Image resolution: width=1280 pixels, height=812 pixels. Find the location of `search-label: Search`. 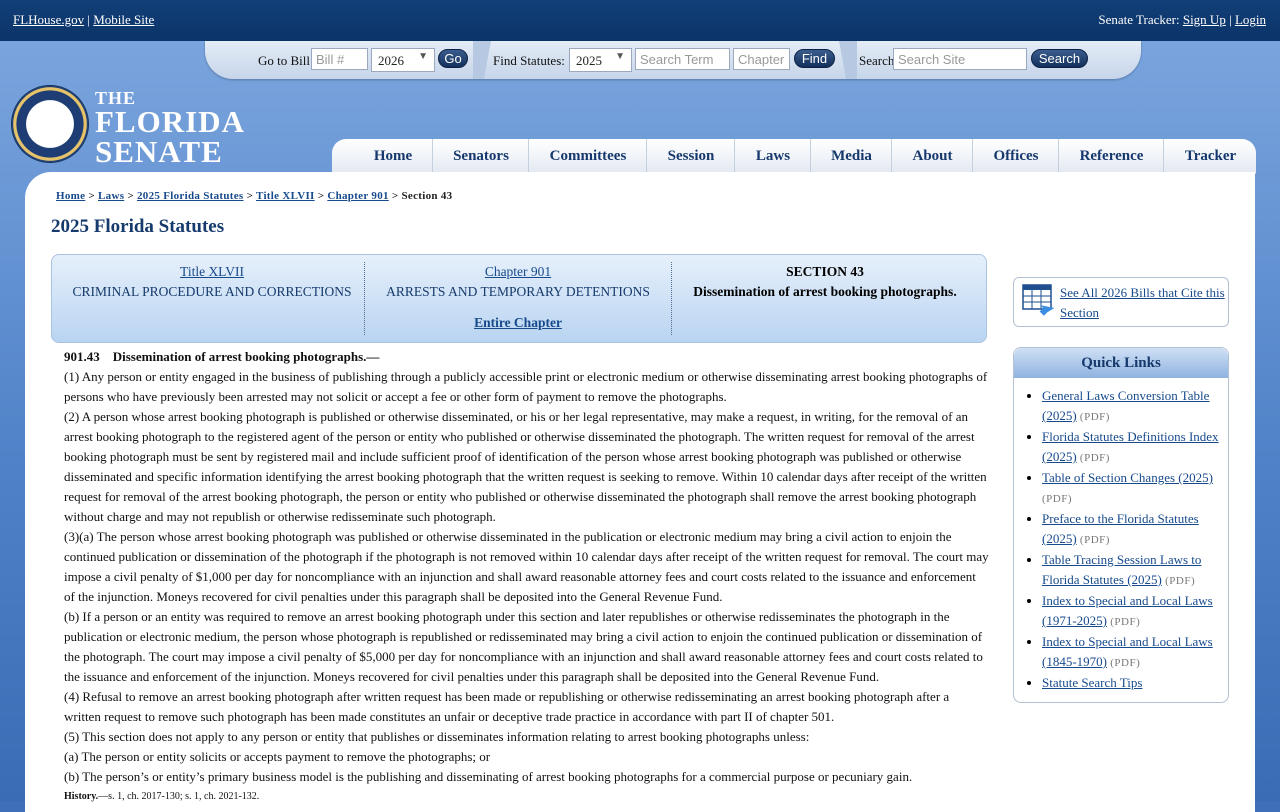

search-label: Search is located at coordinates (877, 60).